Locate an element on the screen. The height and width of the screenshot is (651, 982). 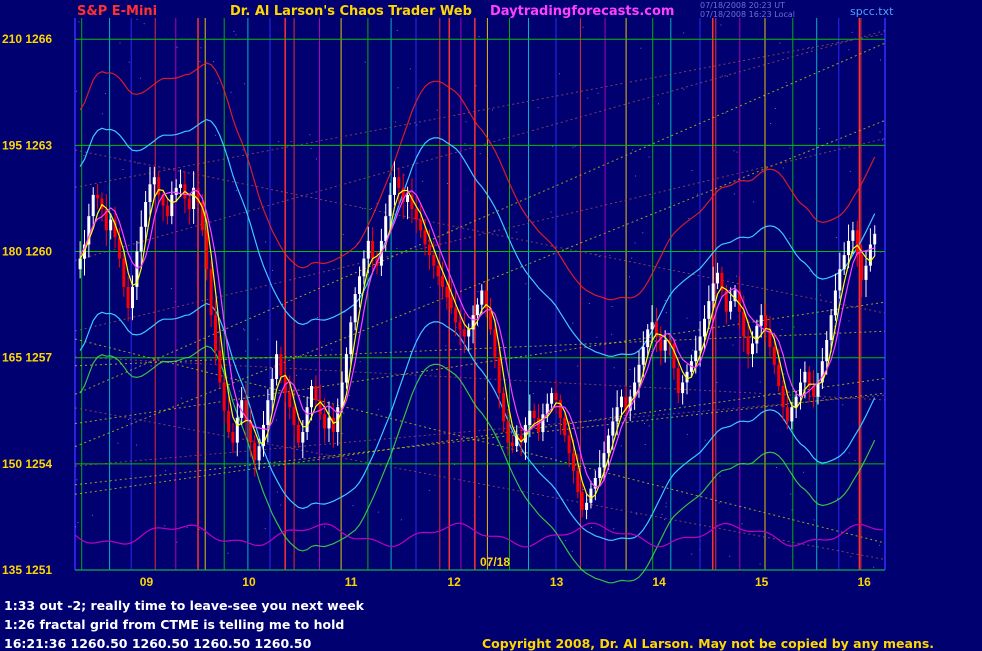
chart-title: Dr. Al Larson's Chaos Trader Web is located at coordinates (351, 11).